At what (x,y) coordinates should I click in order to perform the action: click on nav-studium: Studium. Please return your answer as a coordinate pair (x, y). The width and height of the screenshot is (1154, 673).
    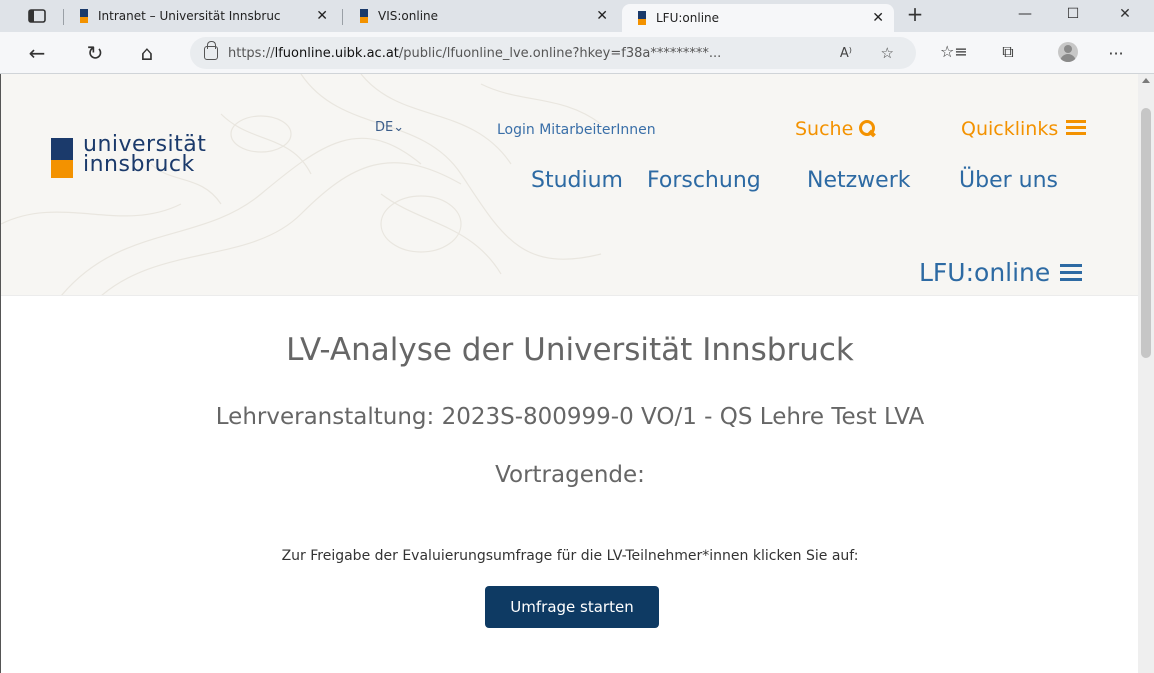
    Looking at the image, I should click on (577, 180).